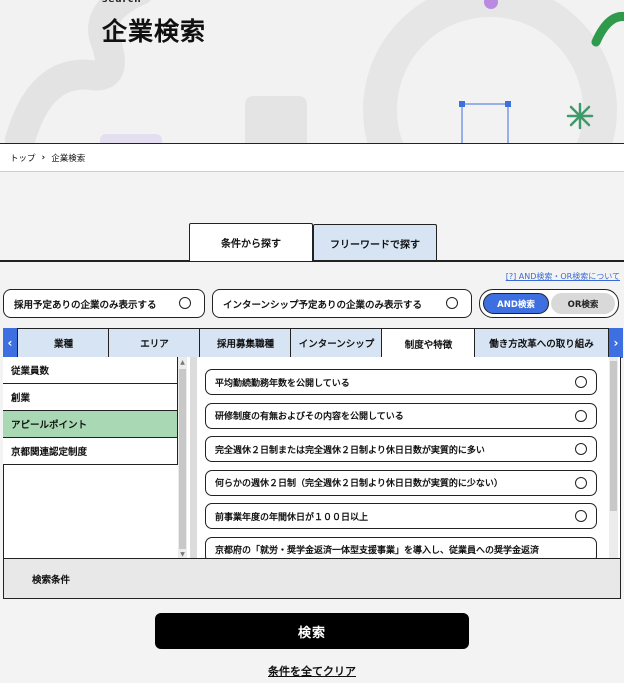 This screenshot has width=624, height=683. Describe the element at coordinates (583, 303) in the screenshot. I see `or-search-option: OR検索` at that location.